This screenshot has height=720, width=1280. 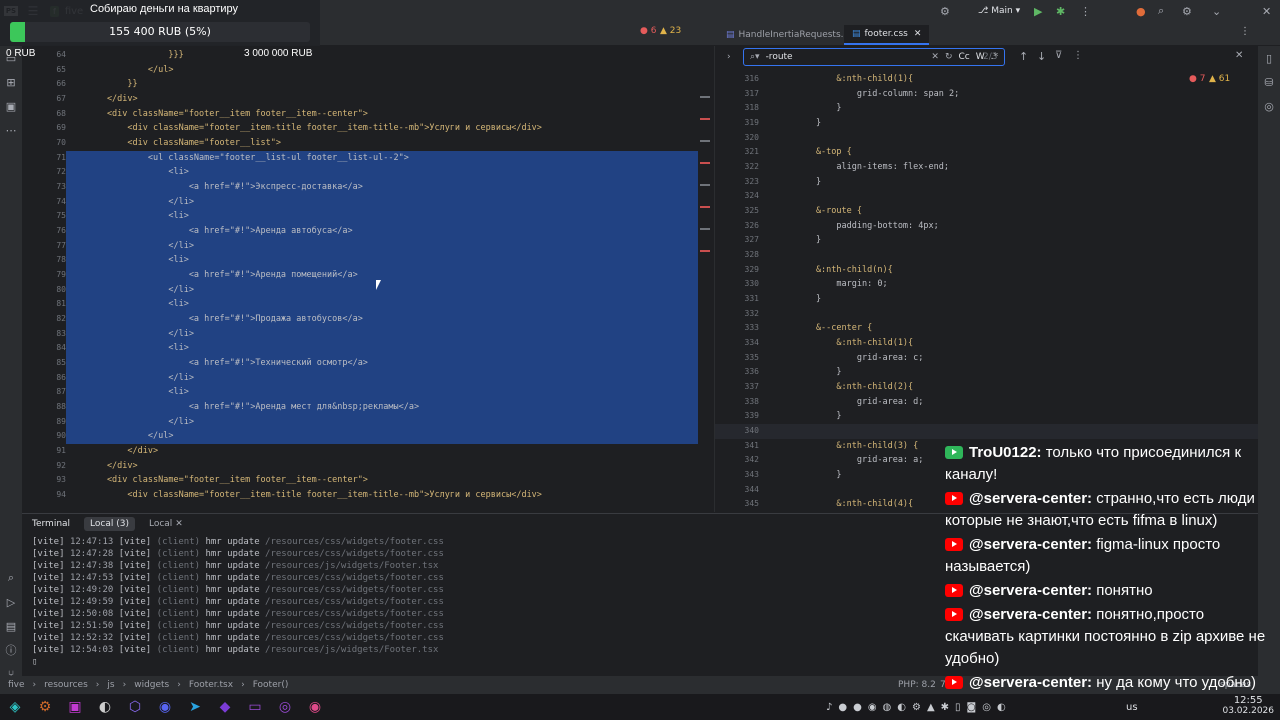 I want to click on tab-more-icon: ⋮, so click(x=1245, y=31).